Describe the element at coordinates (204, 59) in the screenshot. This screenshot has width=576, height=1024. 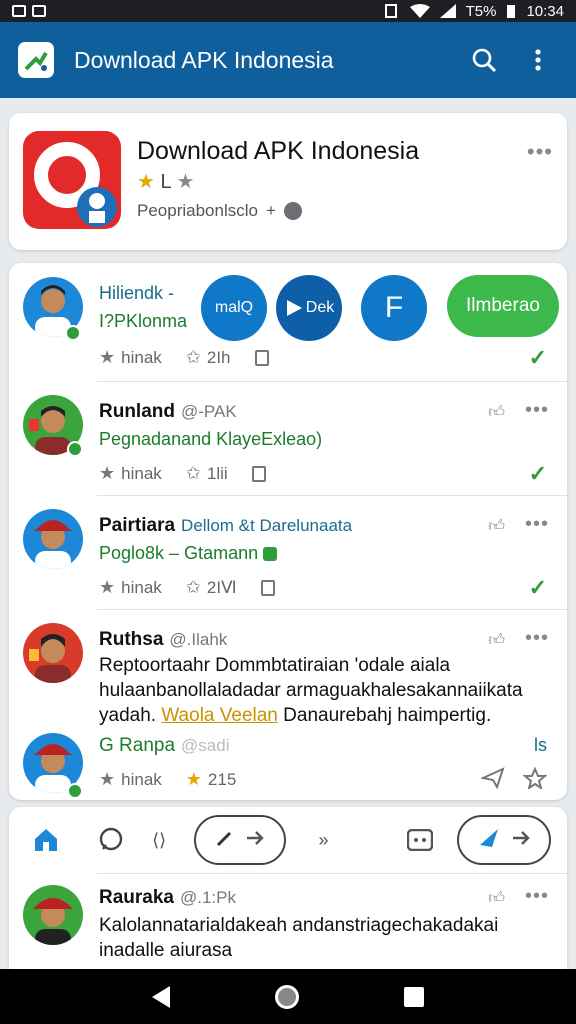
I see `app-title: Download APK Indonesia` at that location.